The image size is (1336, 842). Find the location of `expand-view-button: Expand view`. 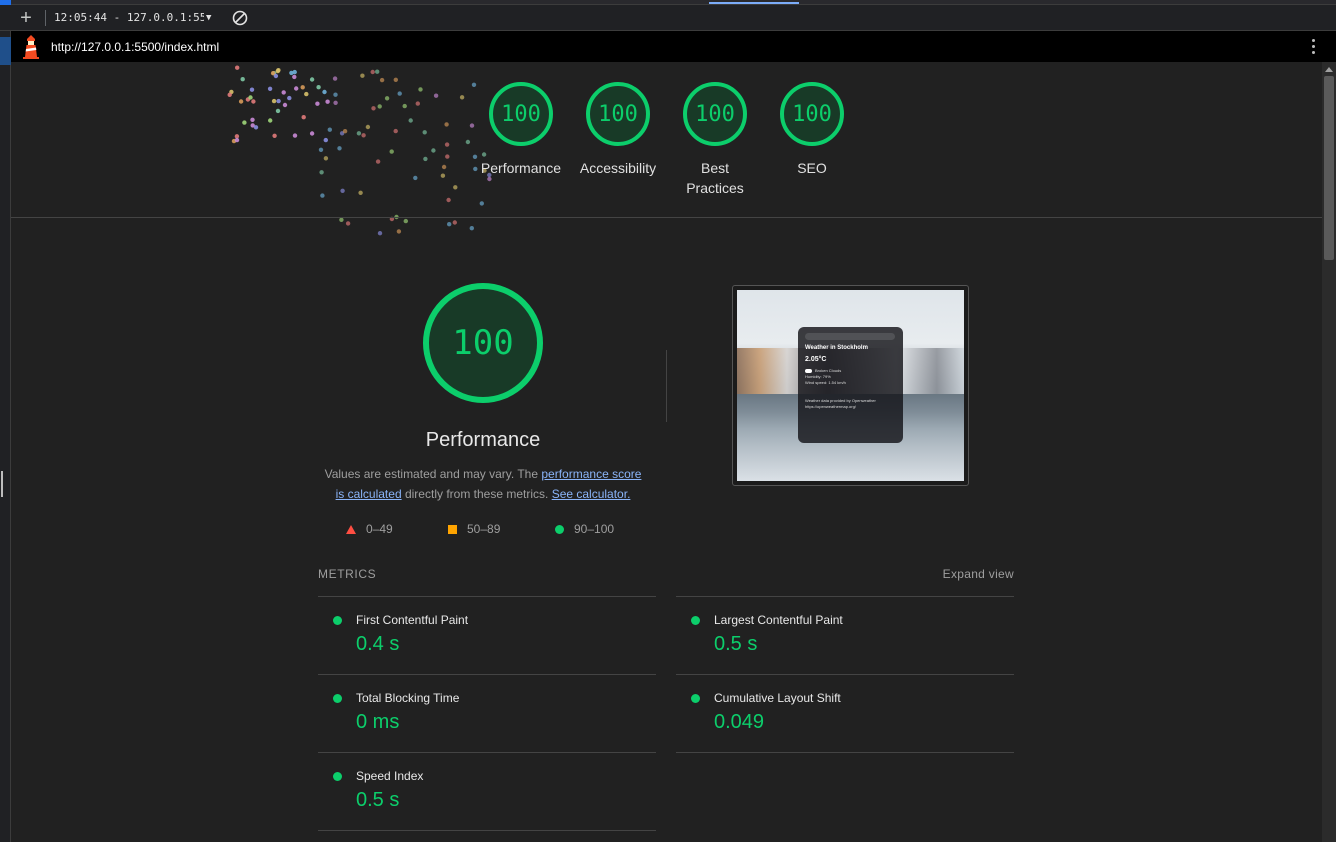

expand-view-button: Expand view is located at coordinates (978, 574).